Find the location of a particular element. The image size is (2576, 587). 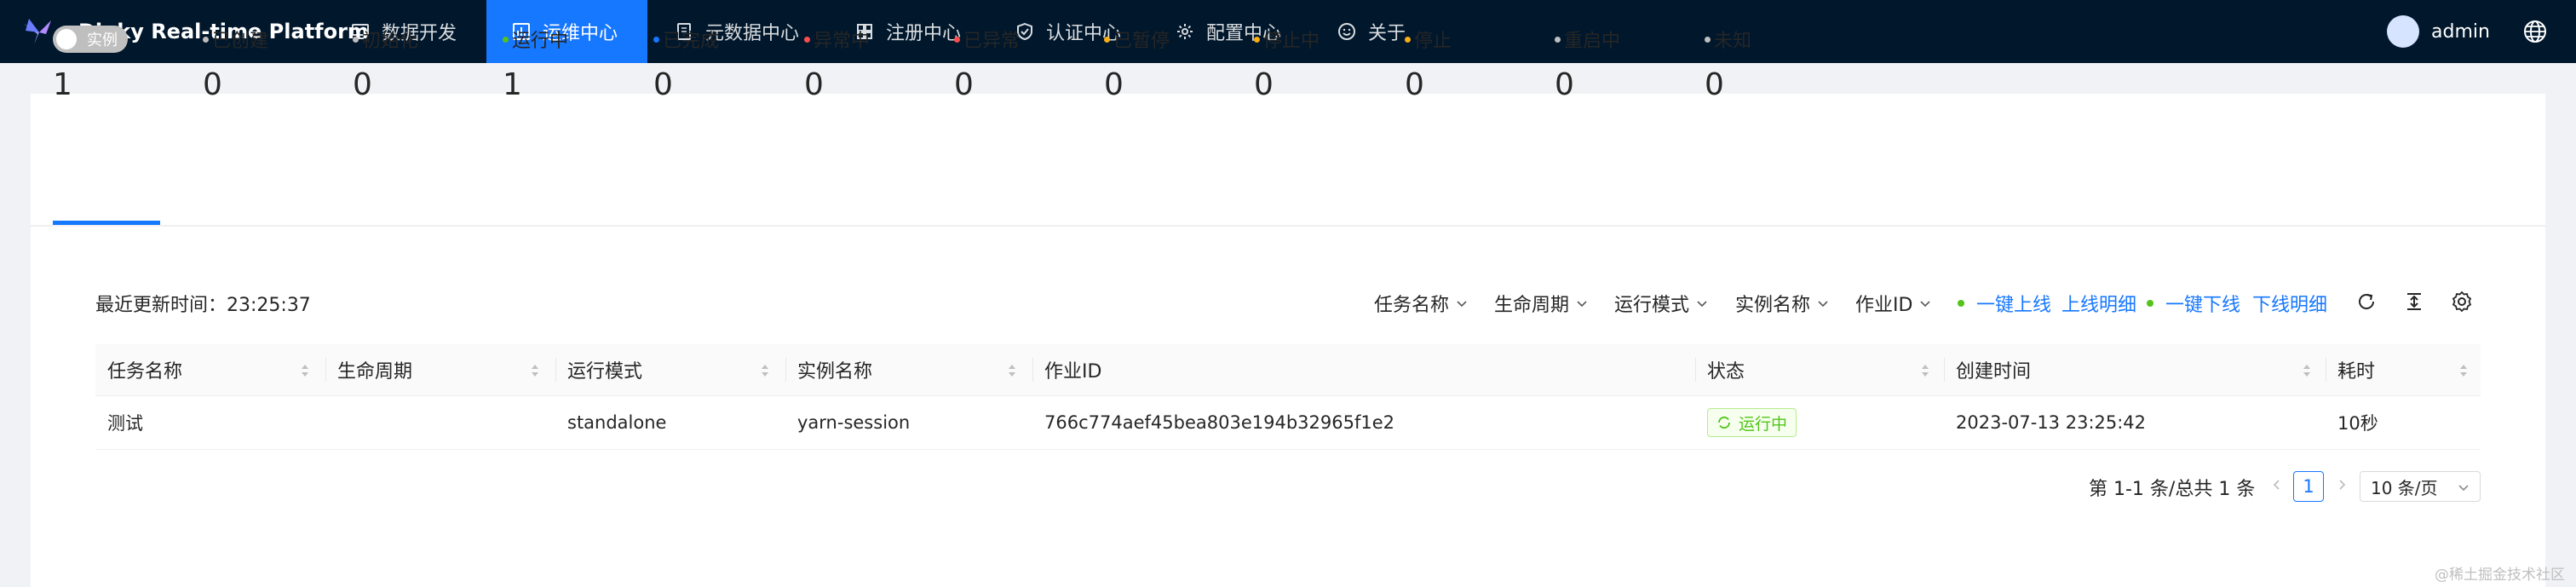

instance-toggle: 实例 is located at coordinates (91, 39).